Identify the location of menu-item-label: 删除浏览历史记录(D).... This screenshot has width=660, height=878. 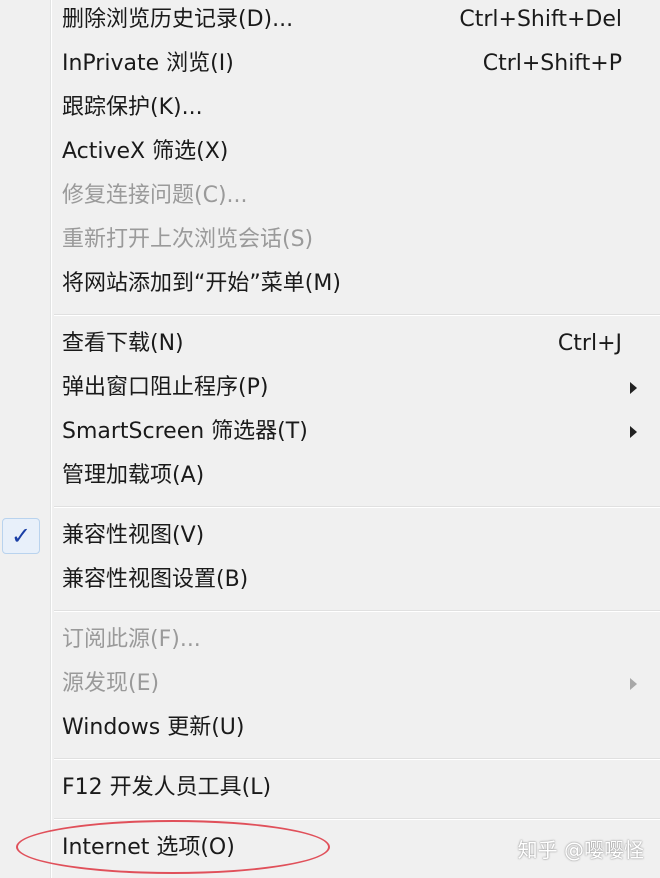
(178, 19).